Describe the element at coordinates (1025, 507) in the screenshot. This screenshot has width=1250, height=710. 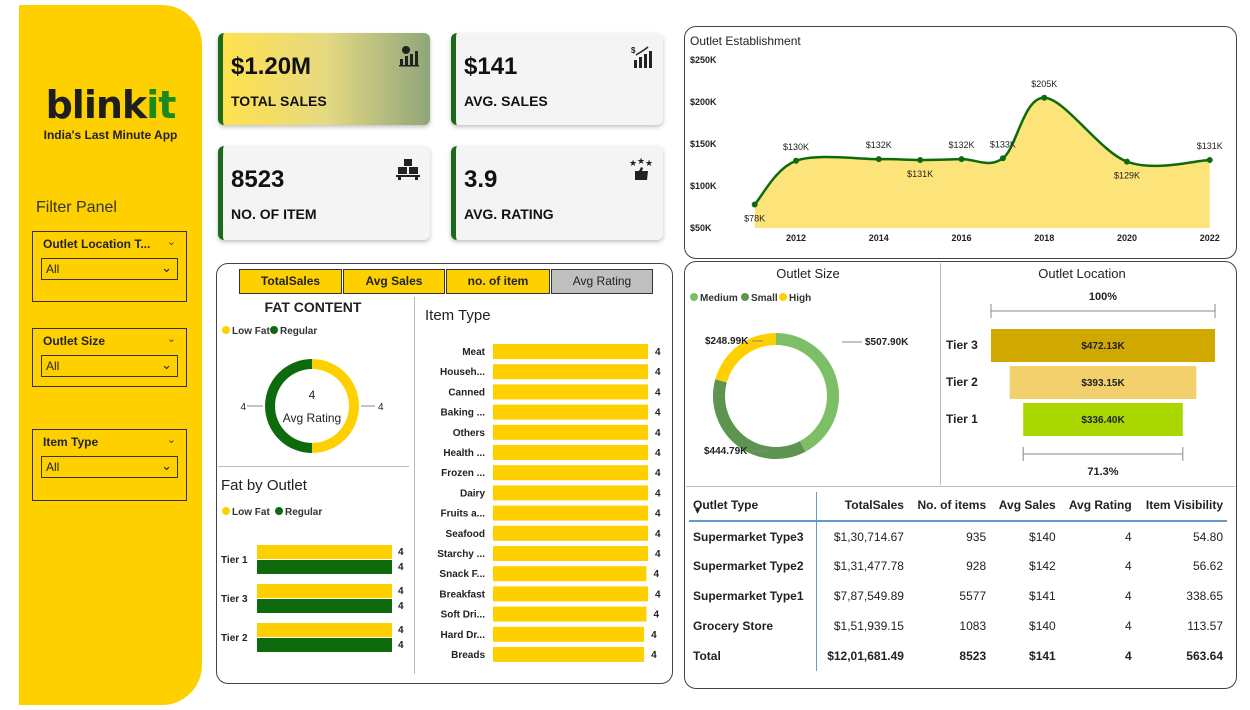
I see `column-header: Avg Sales` at that location.